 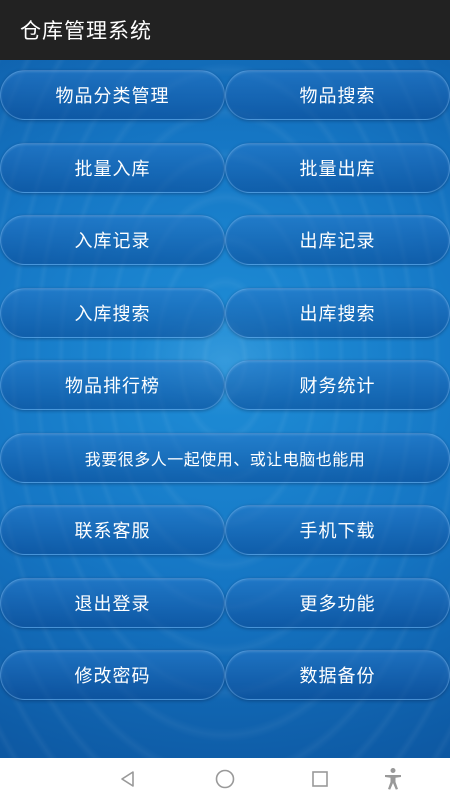 What do you see at coordinates (112, 95) in the screenshot?
I see `item-category-button: 物品分类管理` at bounding box center [112, 95].